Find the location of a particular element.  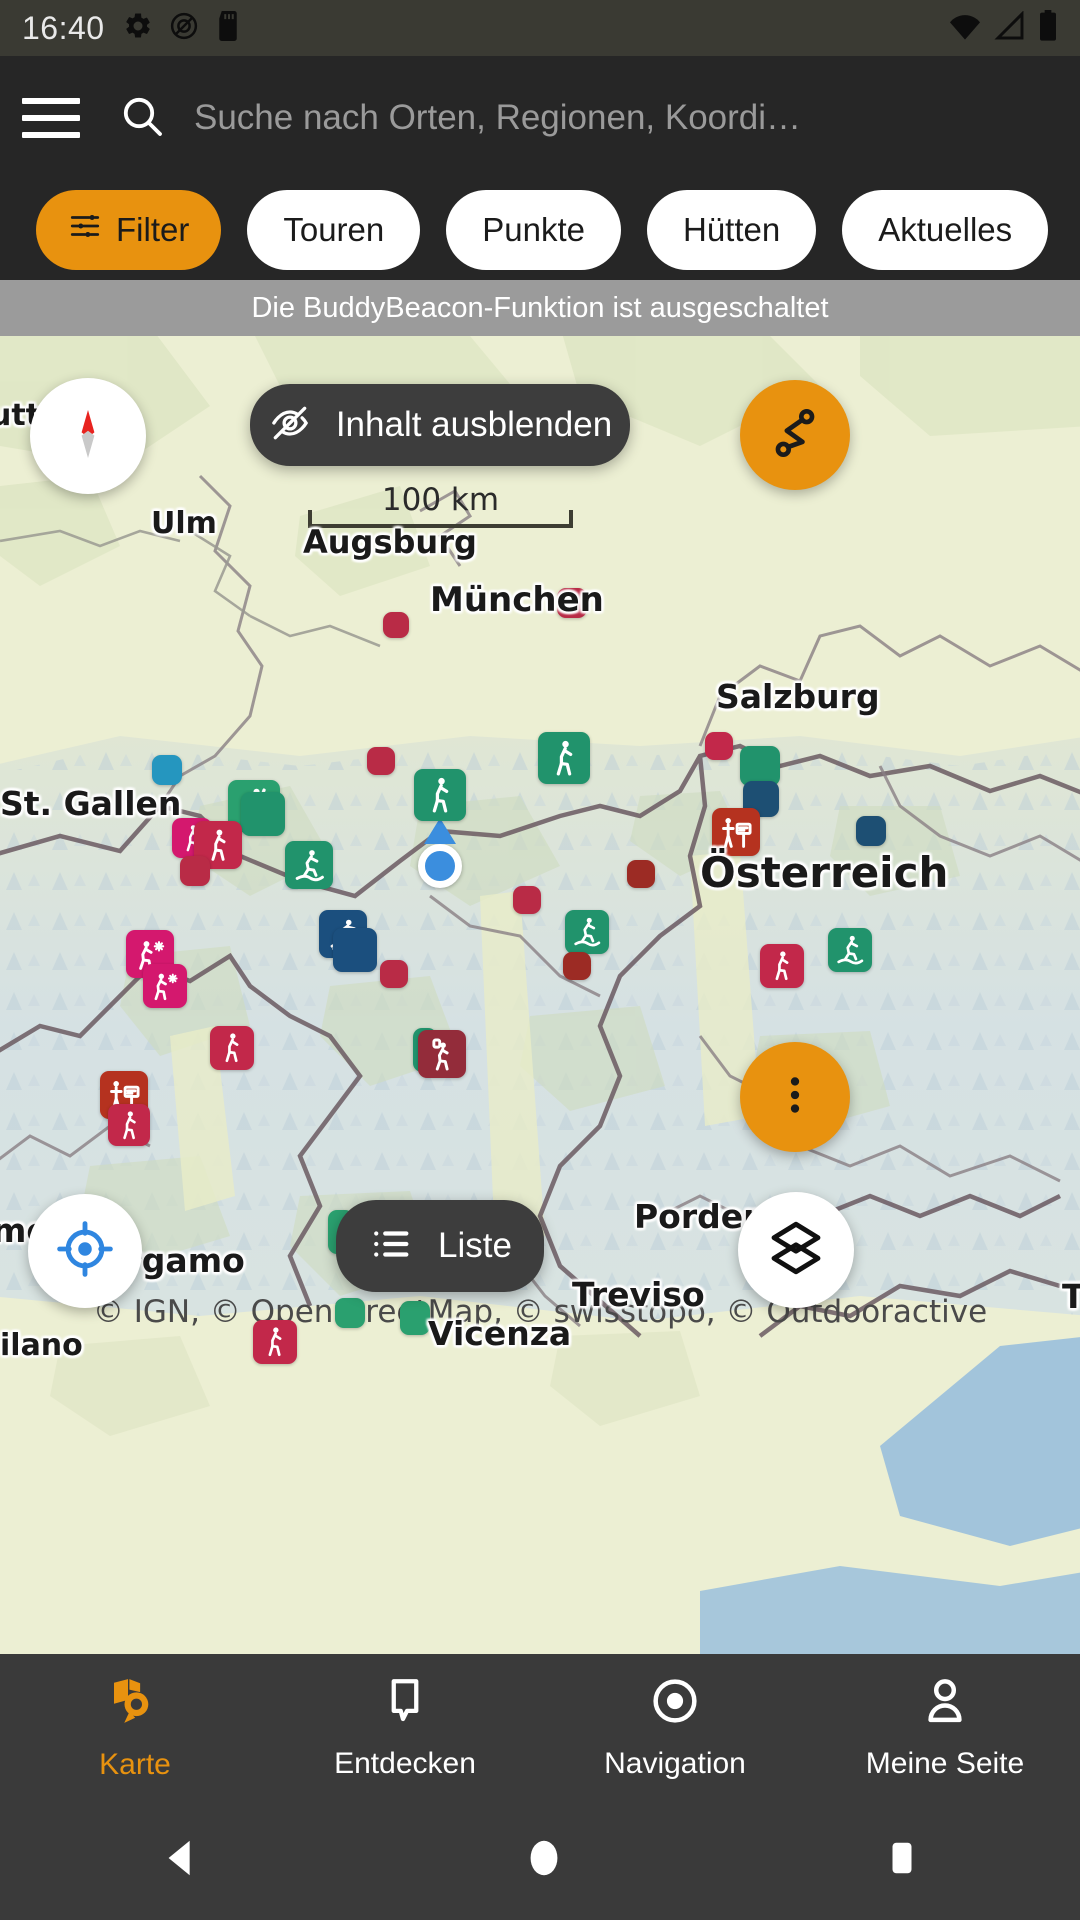

user-position-marker is located at coordinates (440, 853).